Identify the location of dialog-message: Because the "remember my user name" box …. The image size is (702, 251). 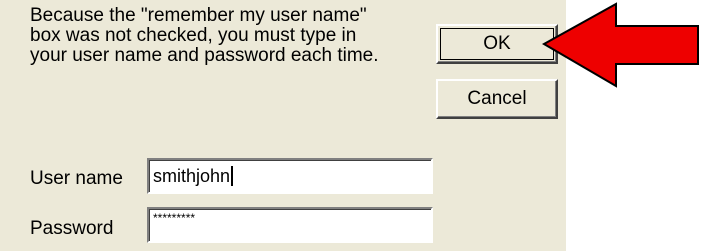
(230, 36).